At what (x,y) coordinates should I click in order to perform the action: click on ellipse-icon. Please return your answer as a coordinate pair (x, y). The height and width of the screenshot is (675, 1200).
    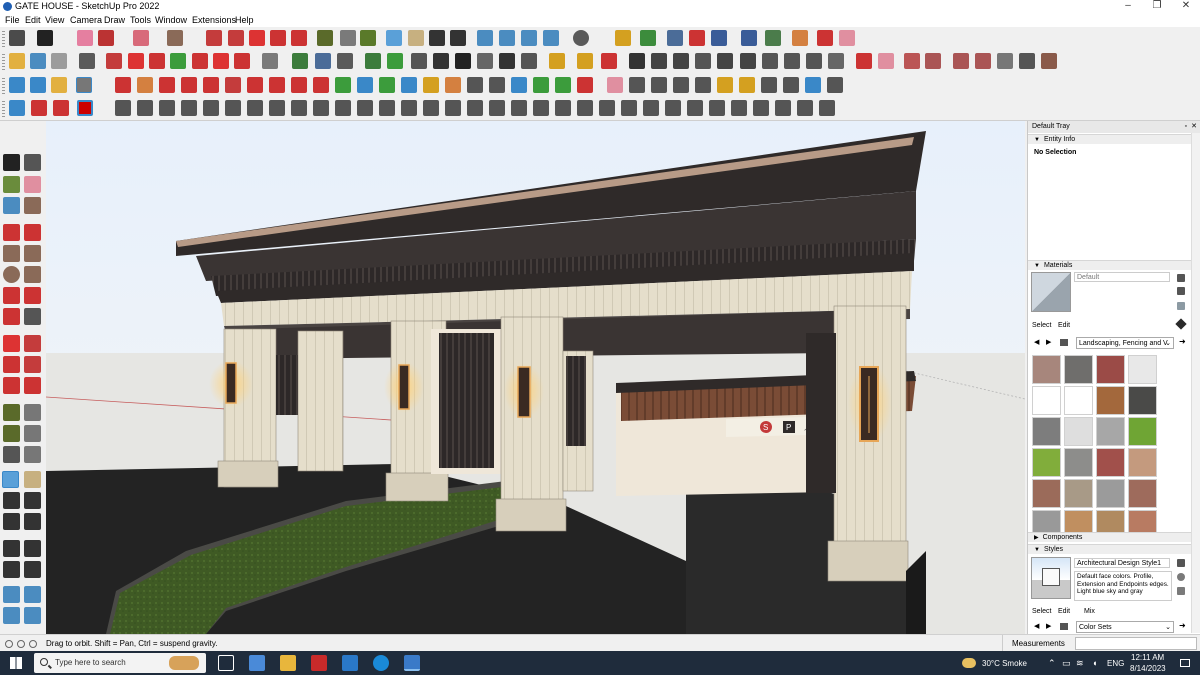
    Looking at the image, I should click on (659, 85).